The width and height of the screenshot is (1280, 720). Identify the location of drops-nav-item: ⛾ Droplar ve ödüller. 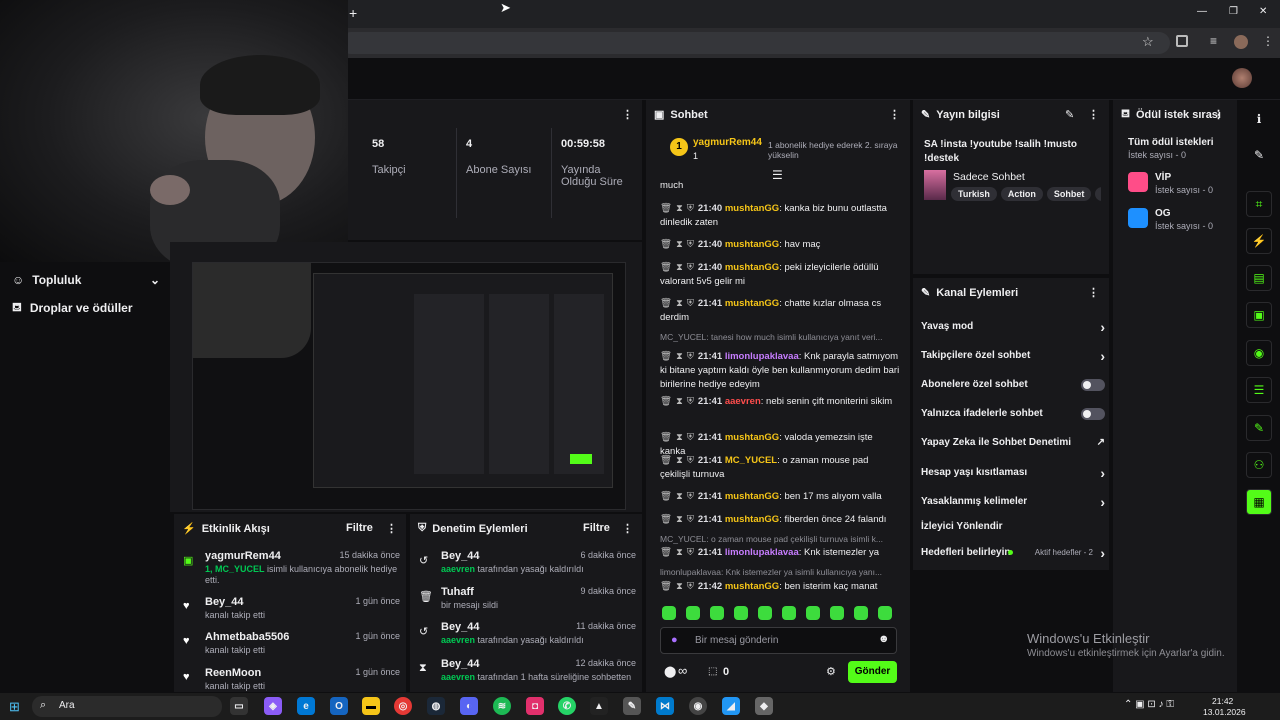
(72, 308).